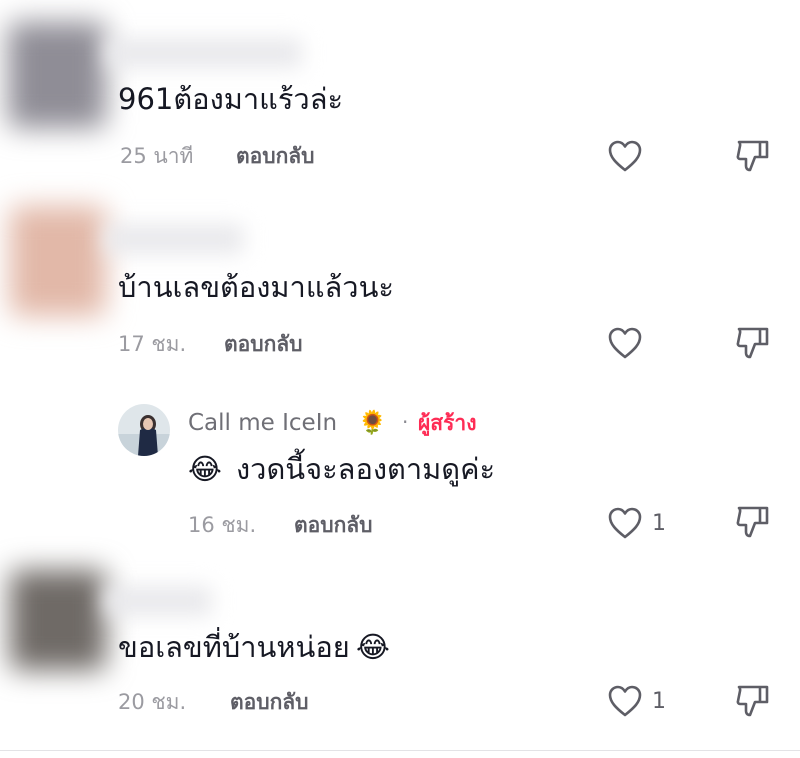  Describe the element at coordinates (262, 423) in the screenshot. I see `reply-username: Call me IceIn` at that location.